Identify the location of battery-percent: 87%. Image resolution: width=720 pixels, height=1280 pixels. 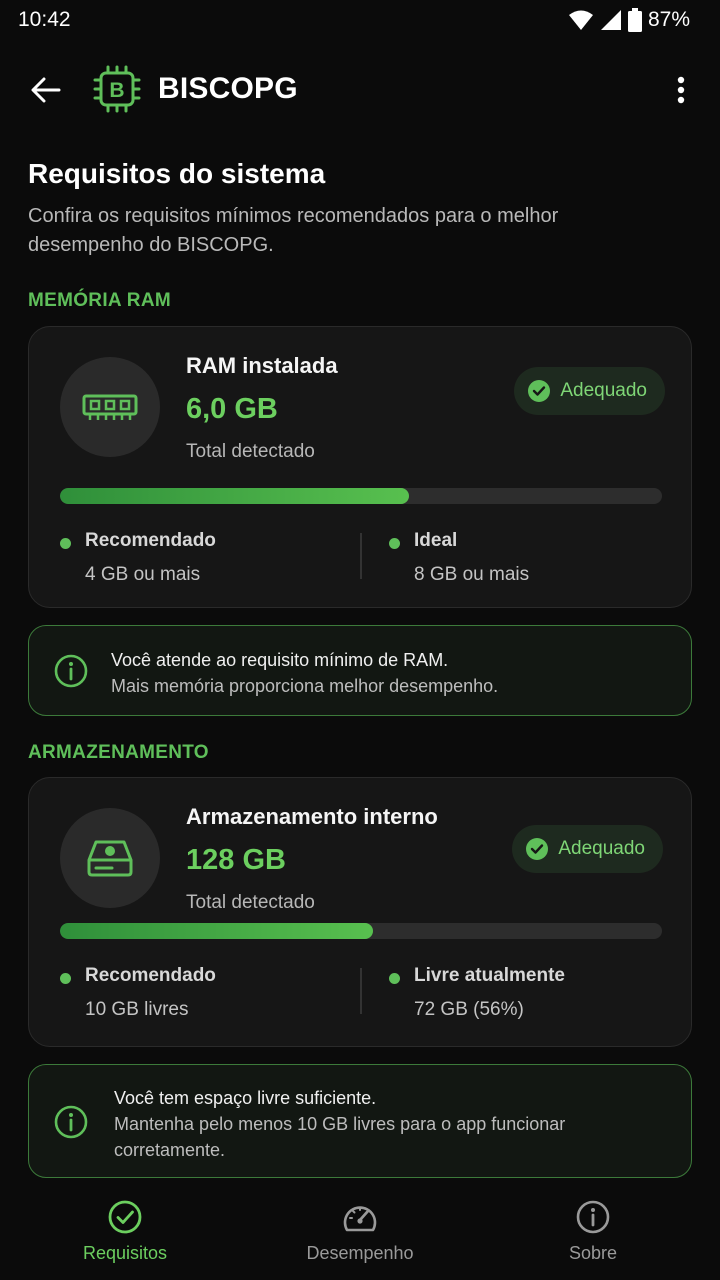
(668, 19).